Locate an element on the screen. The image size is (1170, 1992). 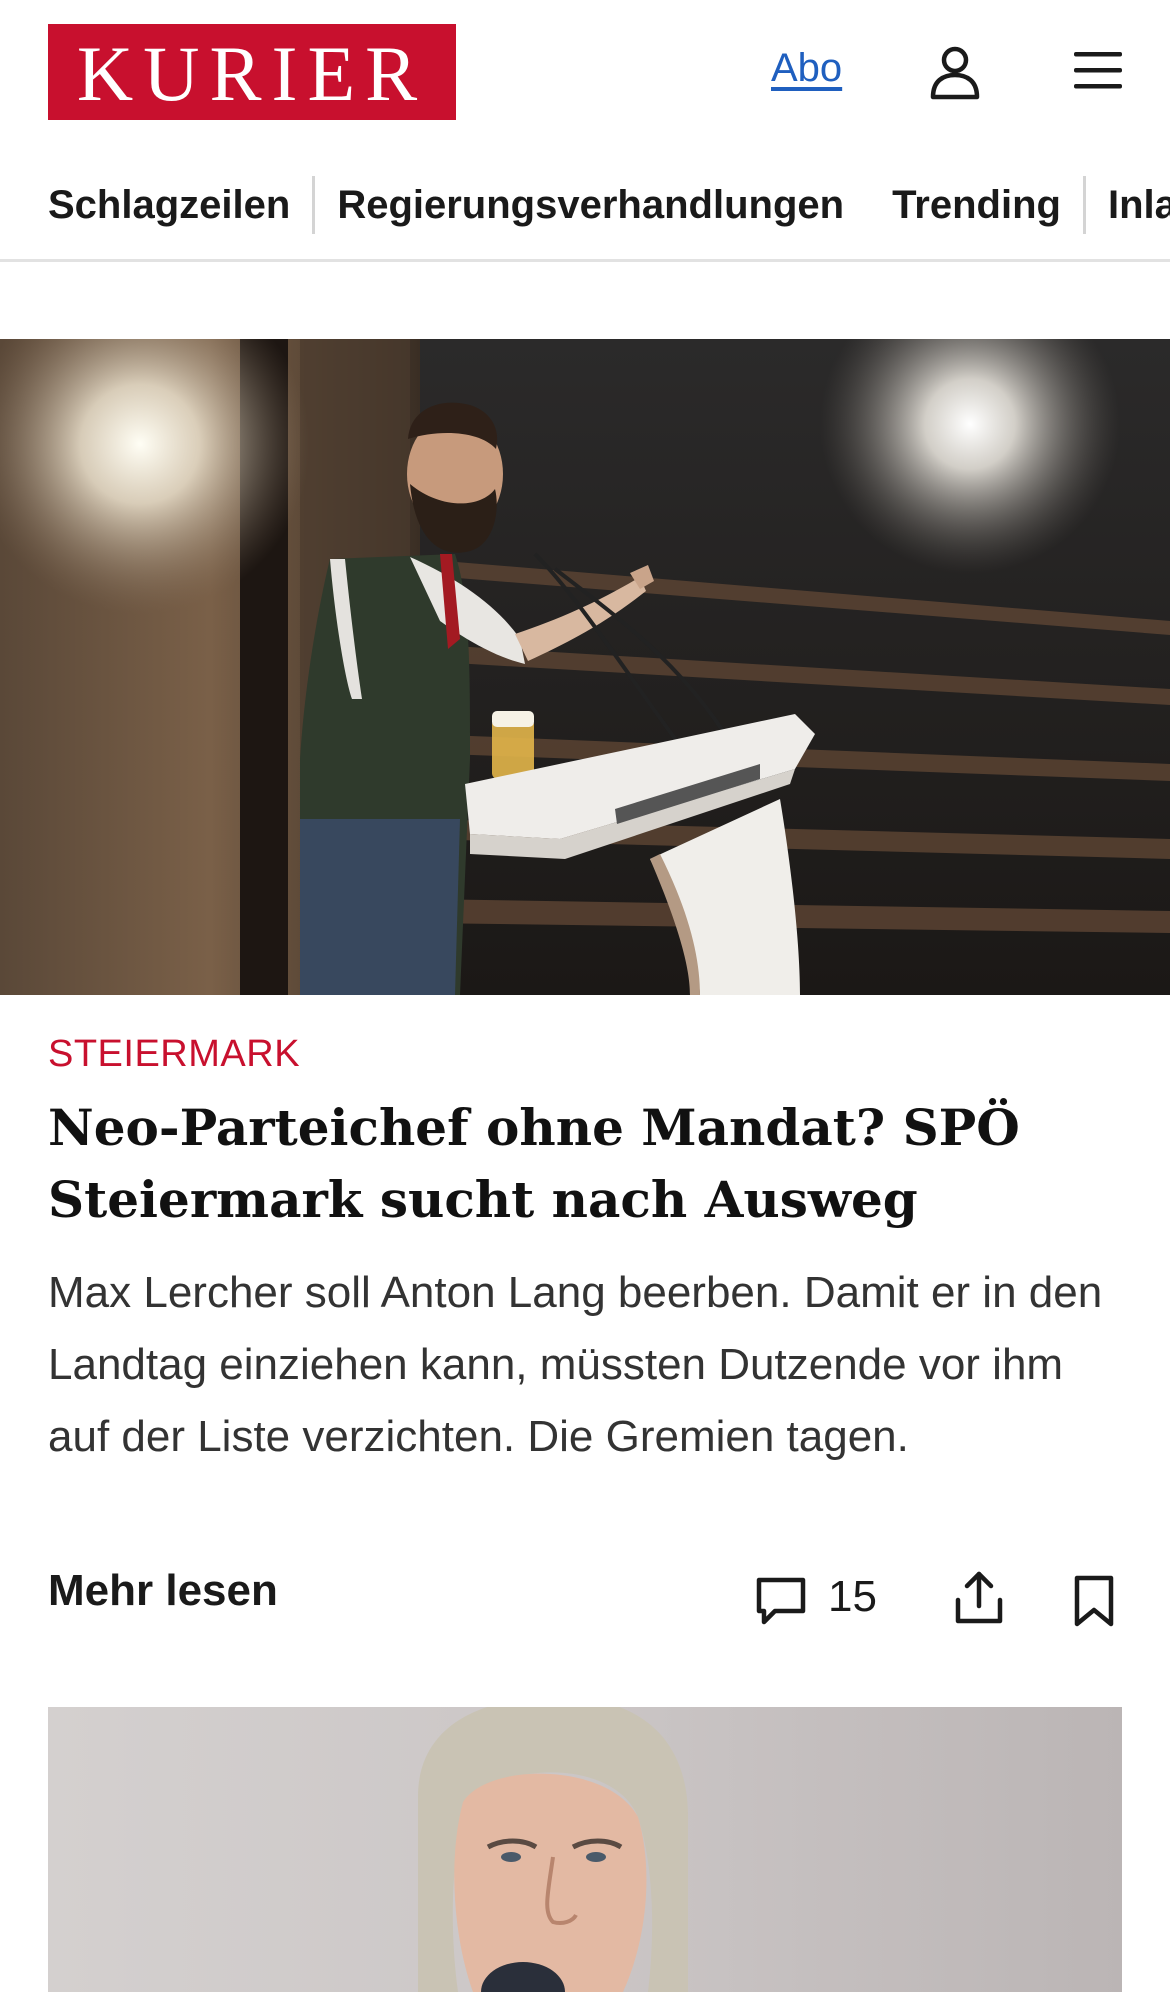
second-article-photo is located at coordinates (585, 1849).